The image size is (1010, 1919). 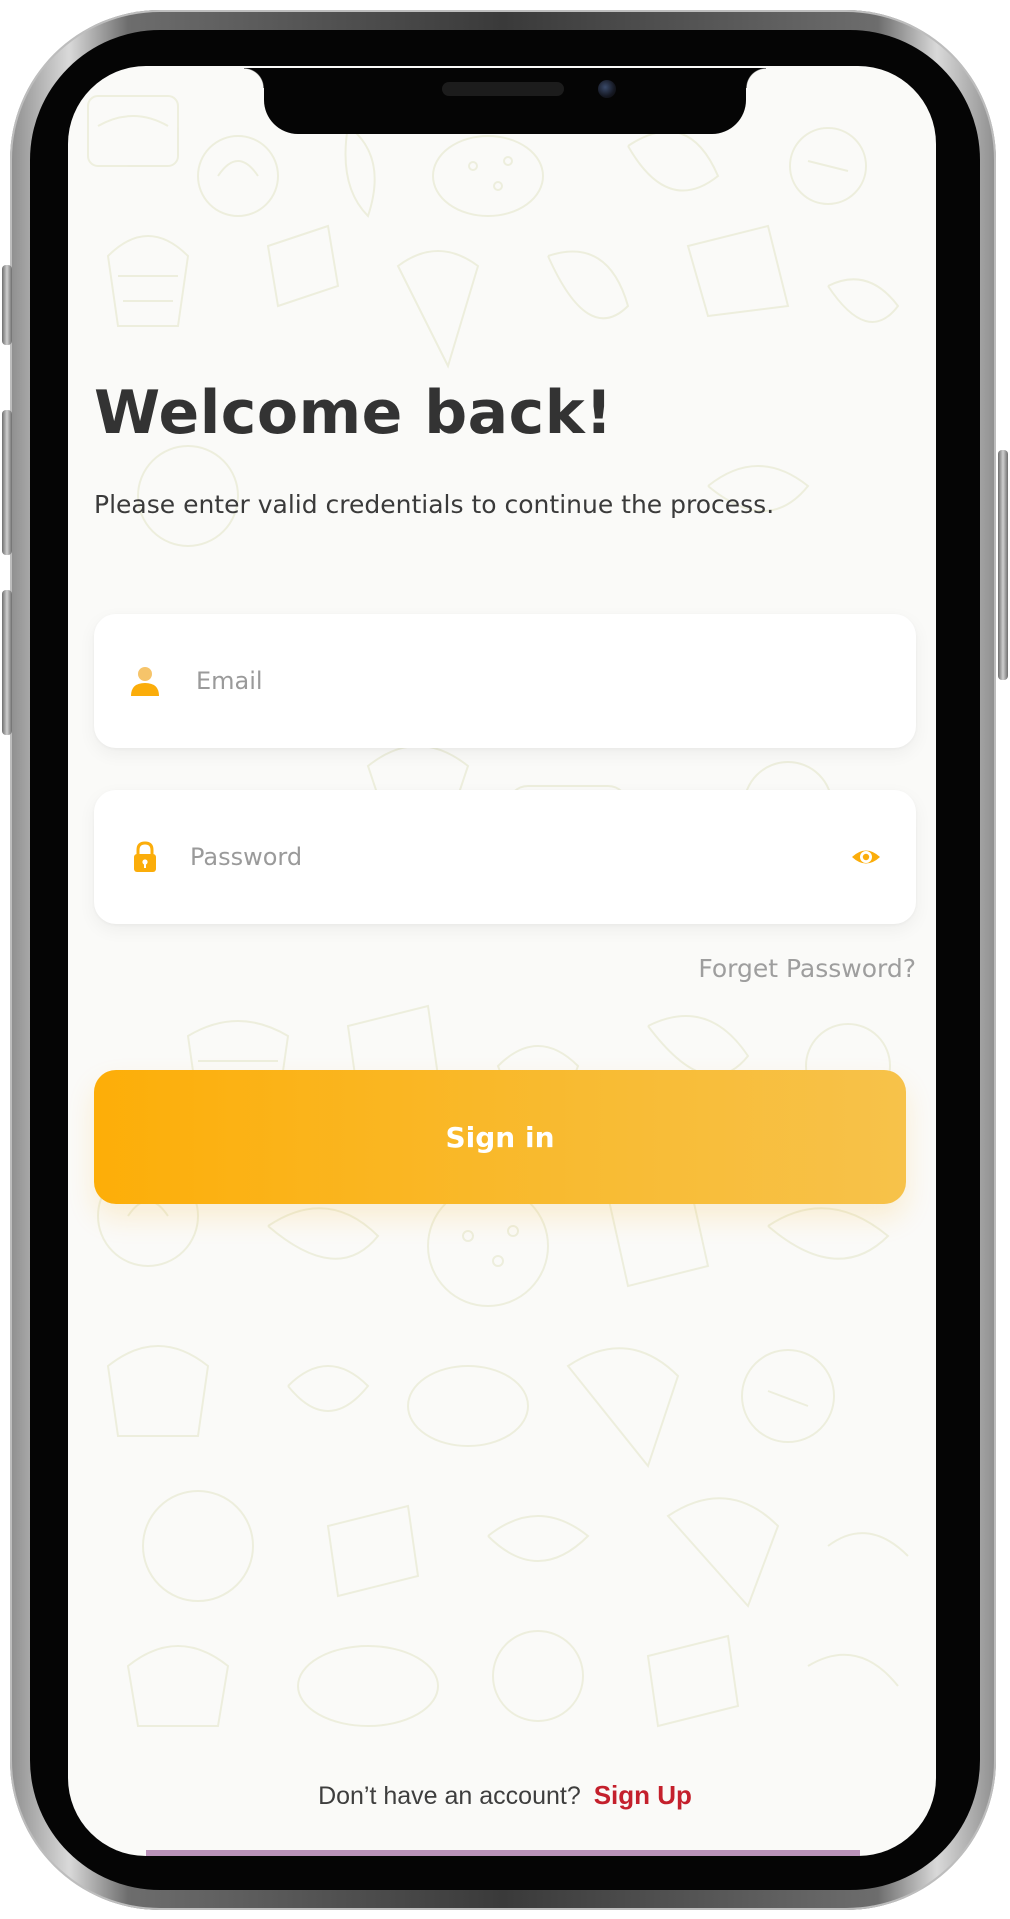 What do you see at coordinates (7, 482) in the screenshot?
I see `volume-up-button` at bounding box center [7, 482].